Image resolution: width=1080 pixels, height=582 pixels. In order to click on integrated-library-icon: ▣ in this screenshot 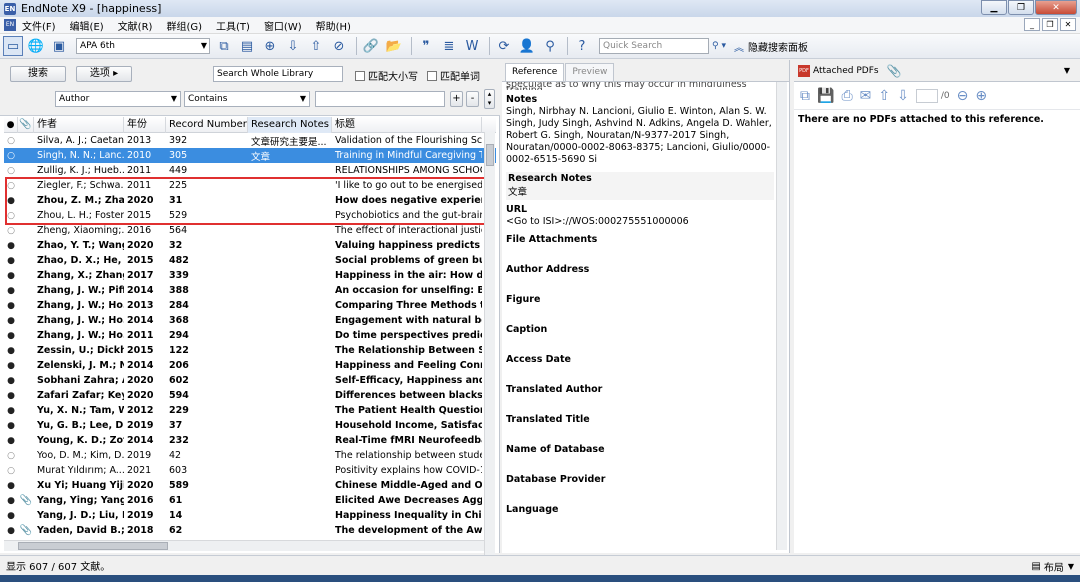, I will do `click(59, 46)`.